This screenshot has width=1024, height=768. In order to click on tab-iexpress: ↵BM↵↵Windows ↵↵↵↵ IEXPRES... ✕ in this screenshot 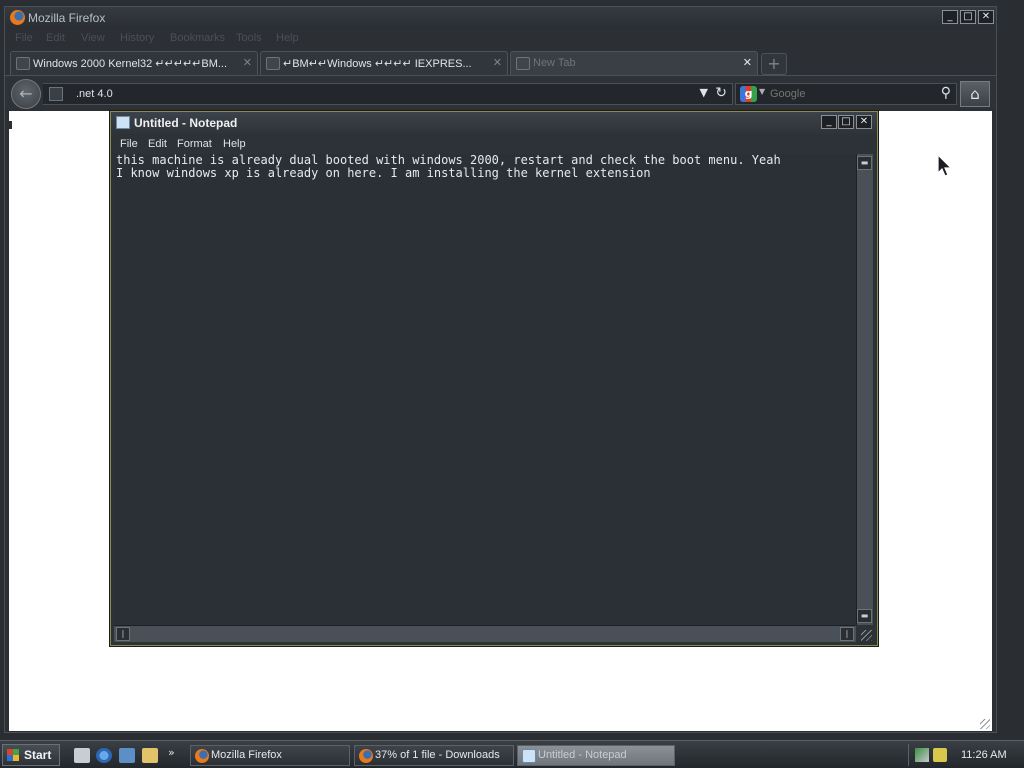, I will do `click(384, 63)`.